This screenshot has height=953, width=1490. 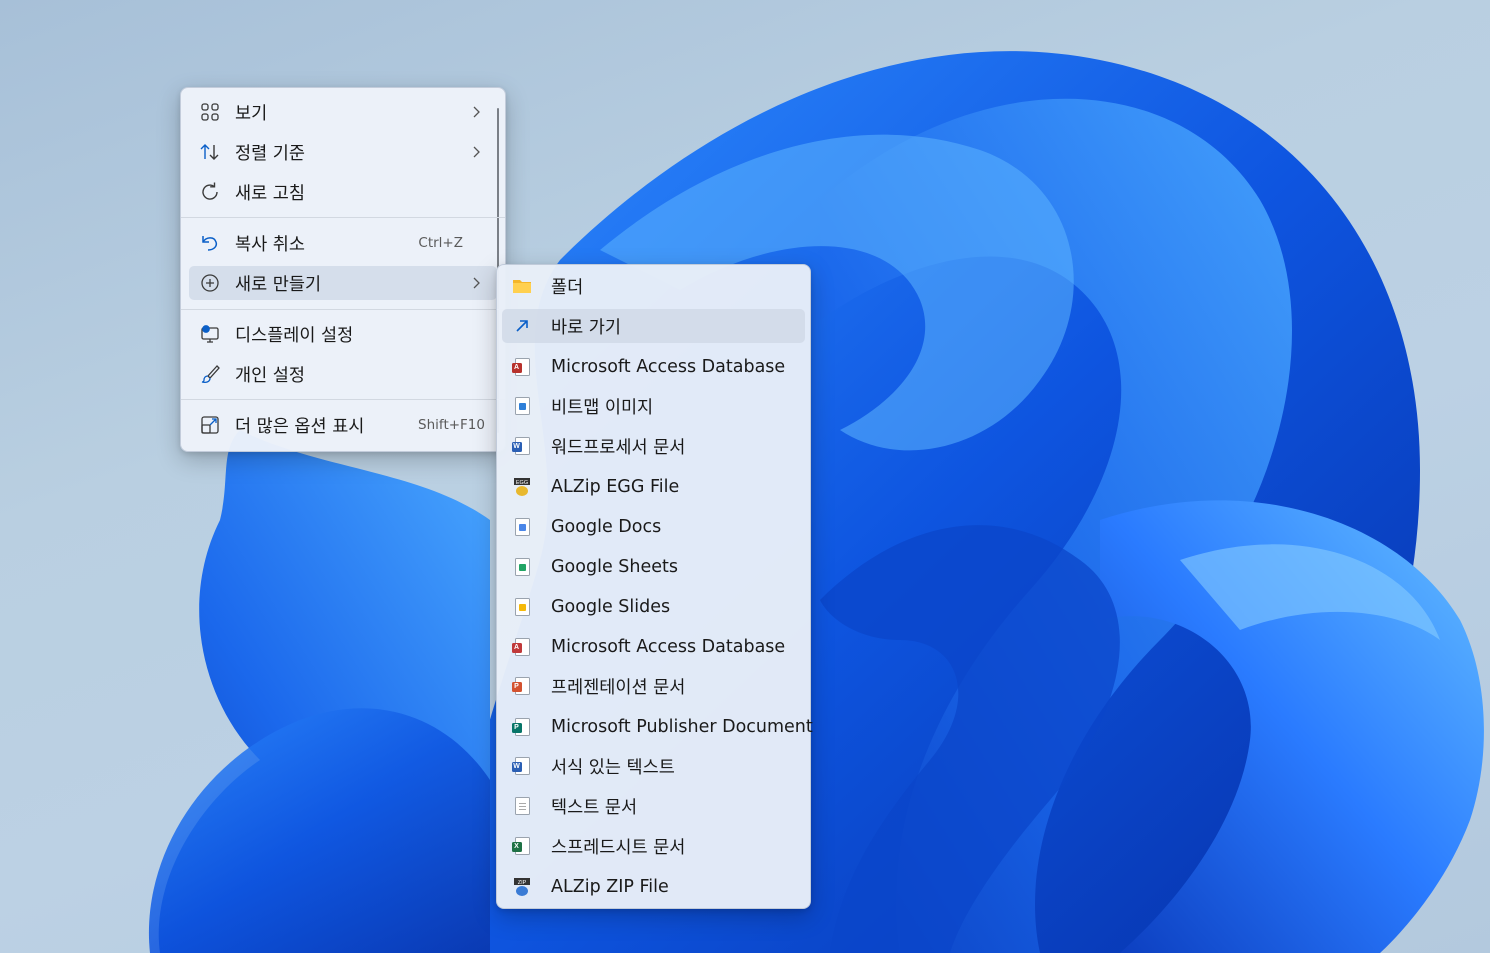 I want to click on excel-file-icon: X, so click(x=521, y=846).